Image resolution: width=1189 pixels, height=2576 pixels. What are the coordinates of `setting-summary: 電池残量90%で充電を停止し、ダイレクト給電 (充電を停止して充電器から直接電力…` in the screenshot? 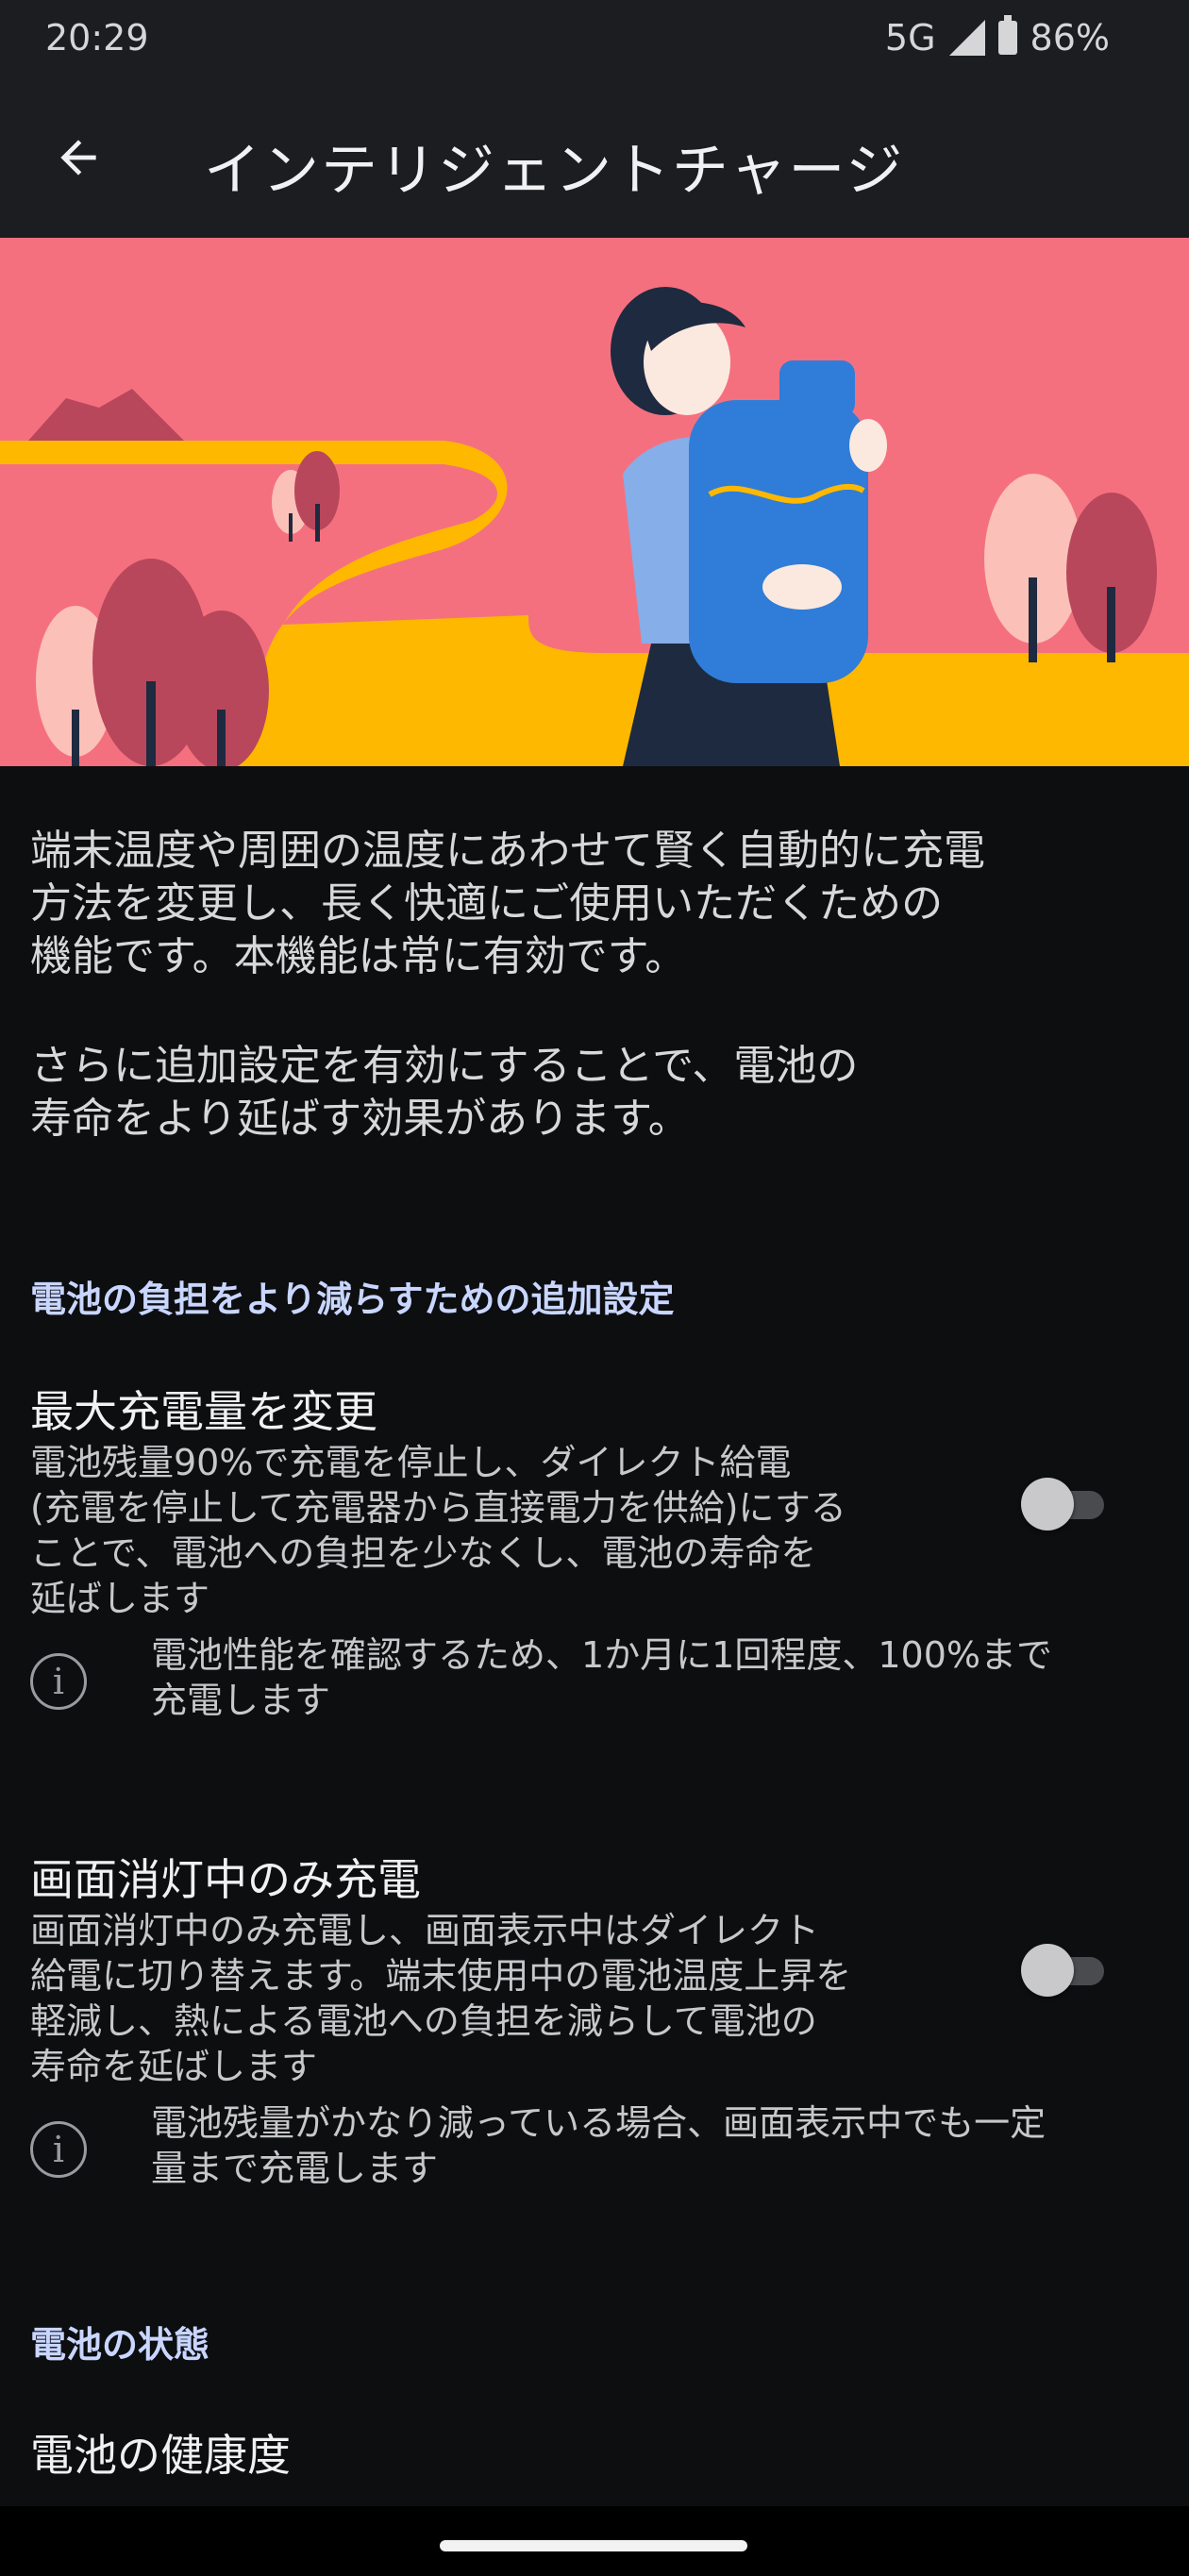 It's located at (493, 1530).